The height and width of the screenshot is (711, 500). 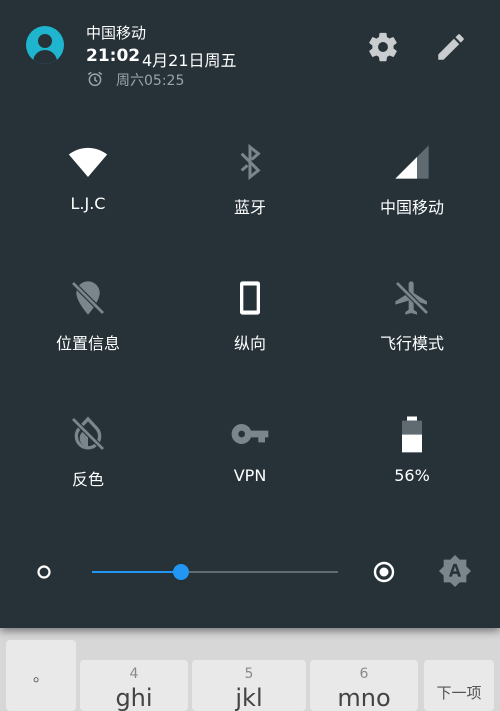 What do you see at coordinates (249, 674) in the screenshot?
I see `key-jkl-number: 5` at bounding box center [249, 674].